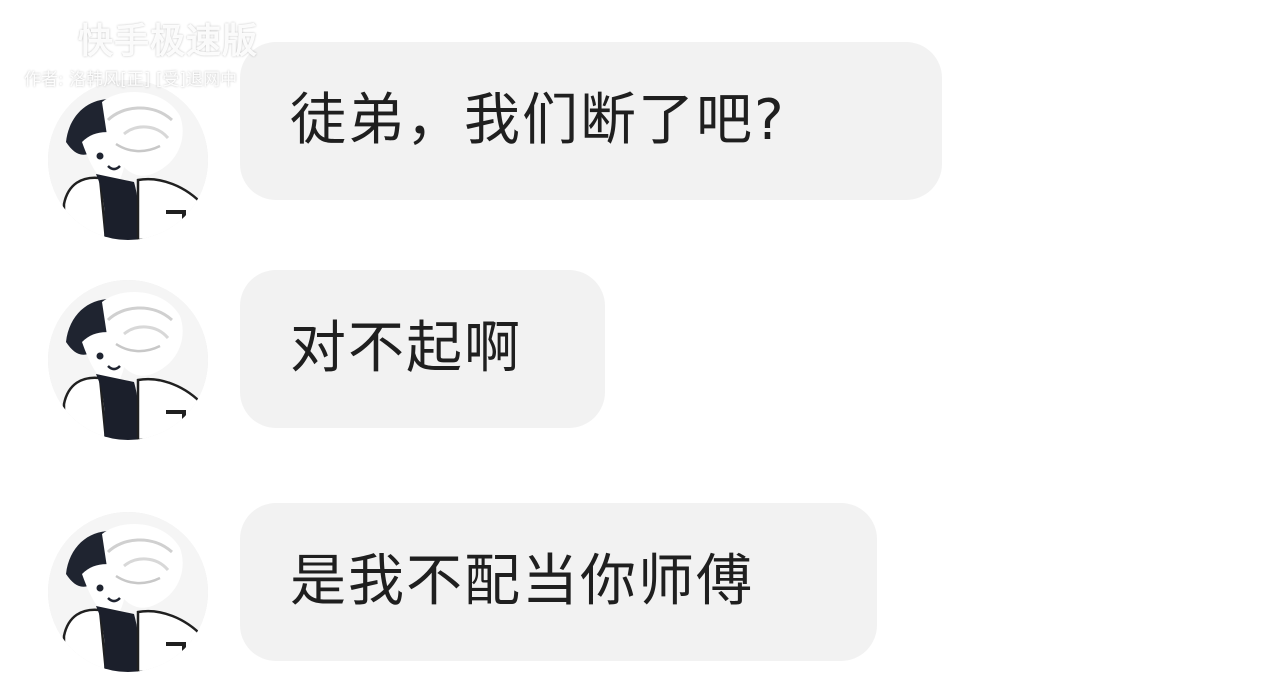 The image size is (1280, 694). I want to click on watermark: 快手极速版 作者: 洛韩风[正] [受]退网中, so click(141, 56).